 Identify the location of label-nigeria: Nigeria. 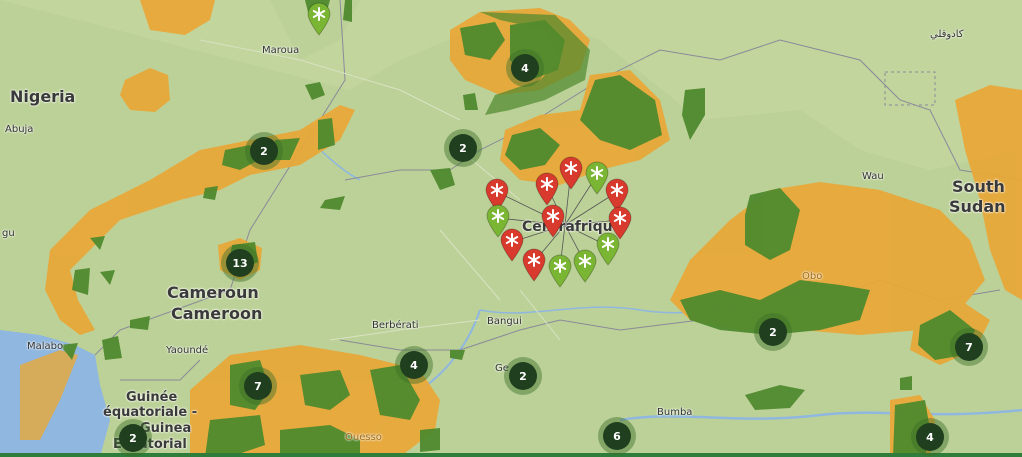
(43, 96).